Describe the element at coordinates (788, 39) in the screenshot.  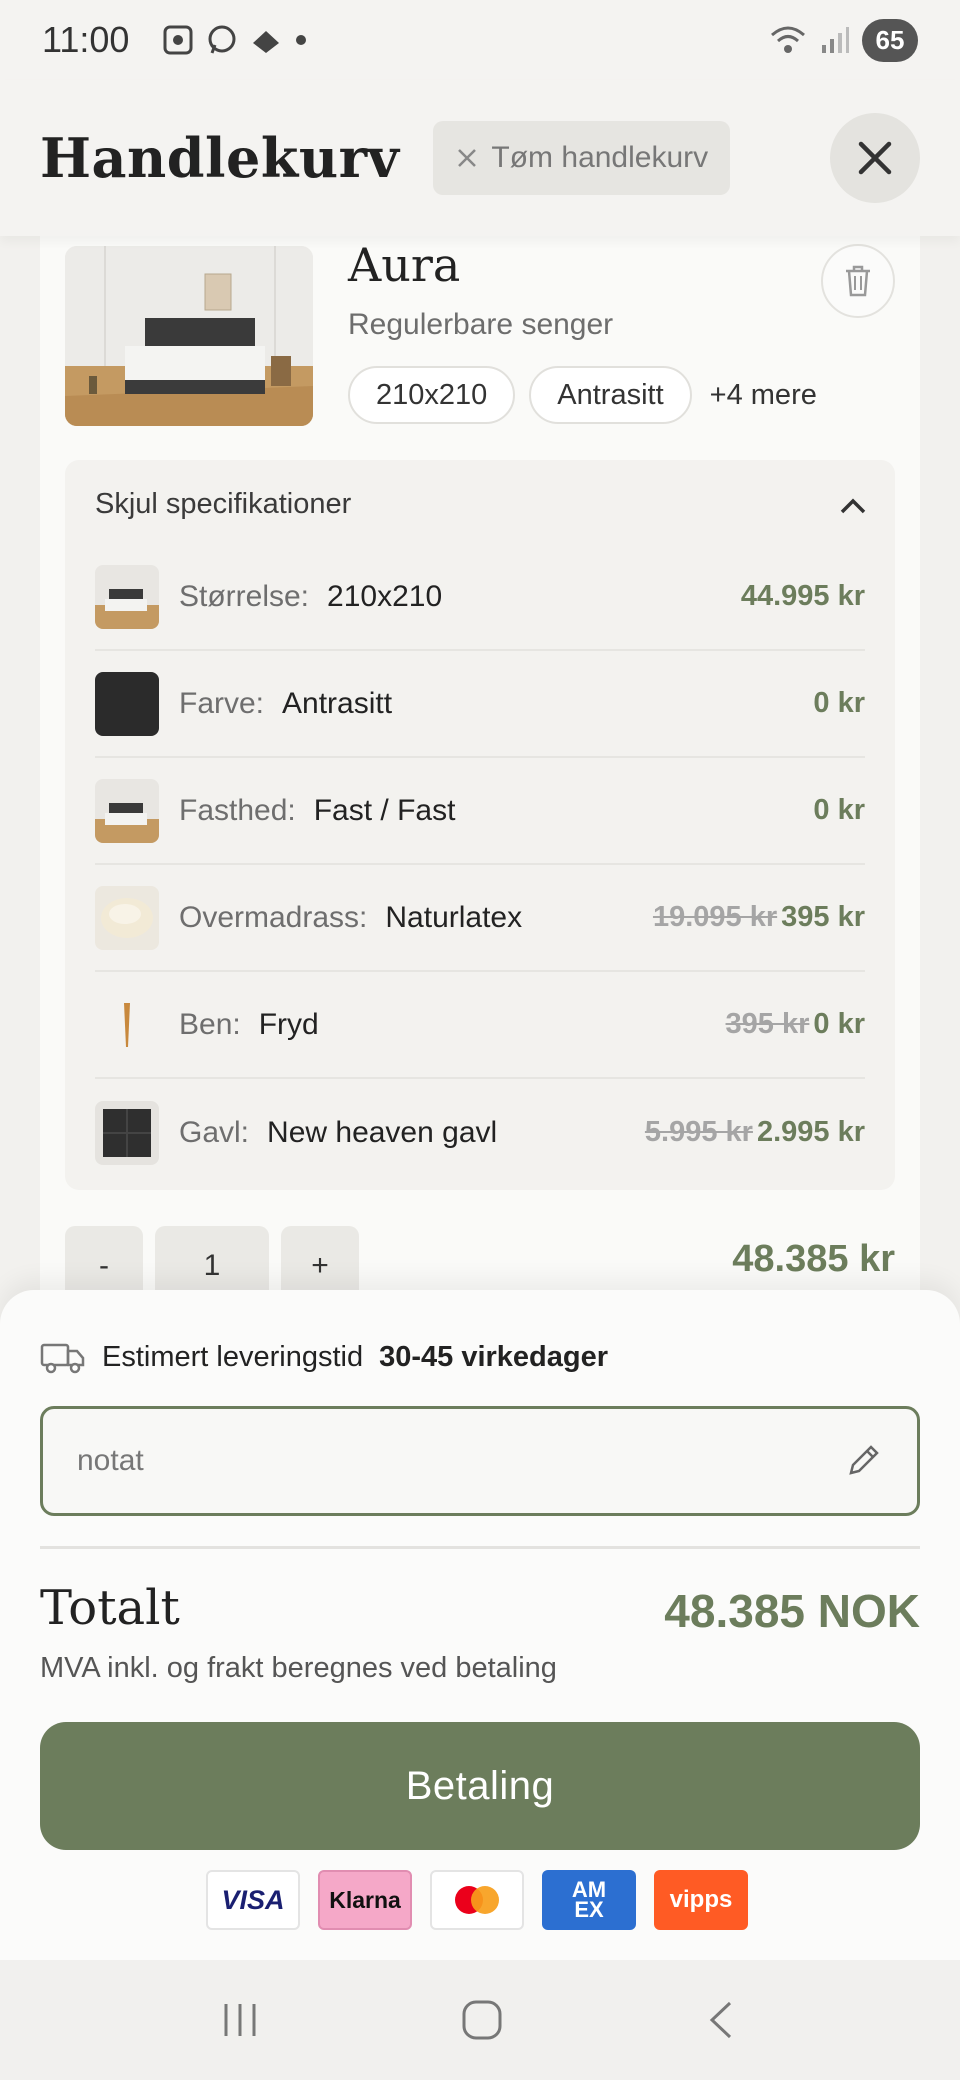
I see `wifi-icon` at that location.